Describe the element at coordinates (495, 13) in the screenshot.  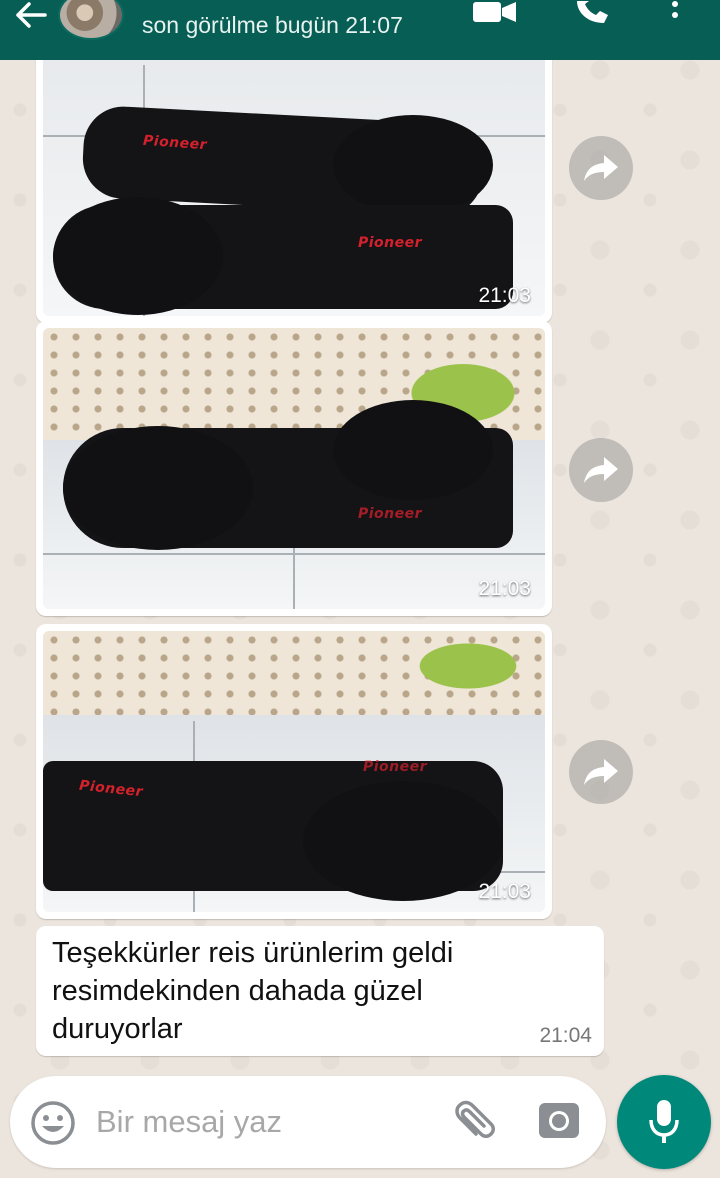
I see `video-call-icon` at that location.